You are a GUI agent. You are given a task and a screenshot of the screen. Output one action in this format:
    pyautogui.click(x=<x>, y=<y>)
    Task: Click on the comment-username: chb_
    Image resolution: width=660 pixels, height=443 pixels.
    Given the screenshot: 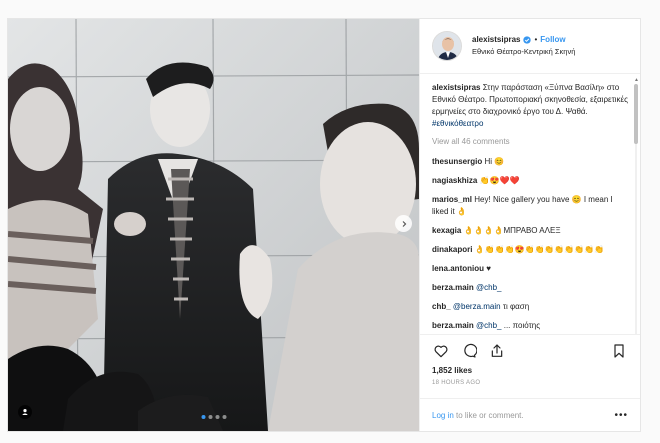 What is the action you would take?
    pyautogui.click(x=441, y=306)
    